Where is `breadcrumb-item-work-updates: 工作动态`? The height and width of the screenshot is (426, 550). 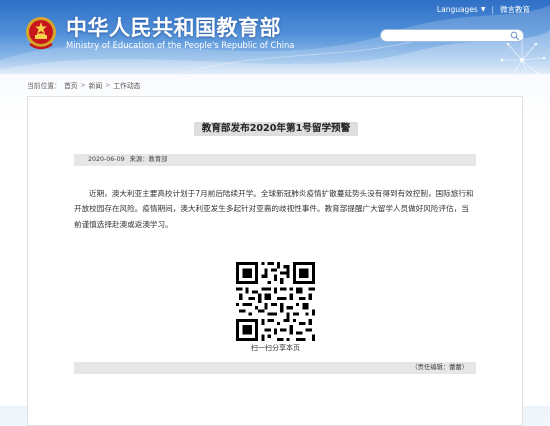
breadcrumb-item-work-updates: 工作动态 is located at coordinates (126, 85).